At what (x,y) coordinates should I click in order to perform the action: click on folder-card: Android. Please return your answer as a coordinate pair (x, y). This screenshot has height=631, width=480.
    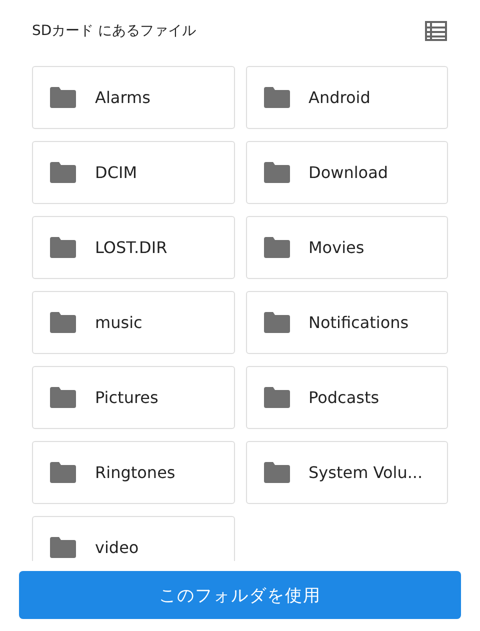
    Looking at the image, I should click on (347, 97).